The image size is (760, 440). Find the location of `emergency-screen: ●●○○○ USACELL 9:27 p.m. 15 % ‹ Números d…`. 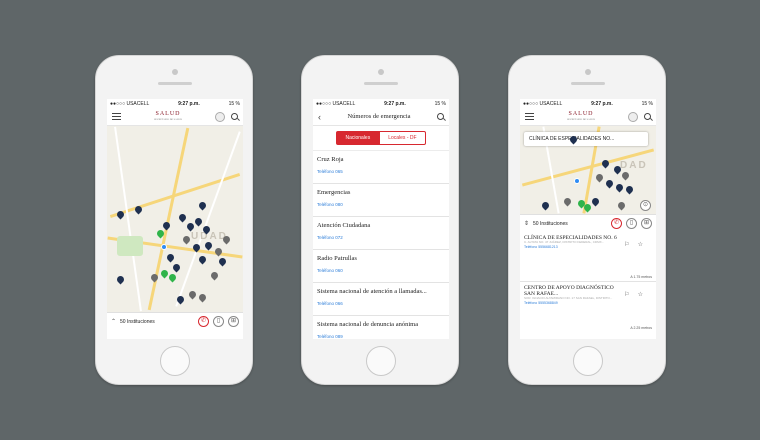

emergency-screen: ●●○○○ USACELL 9:27 p.m. 15 % ‹ Números d… is located at coordinates (381, 219).